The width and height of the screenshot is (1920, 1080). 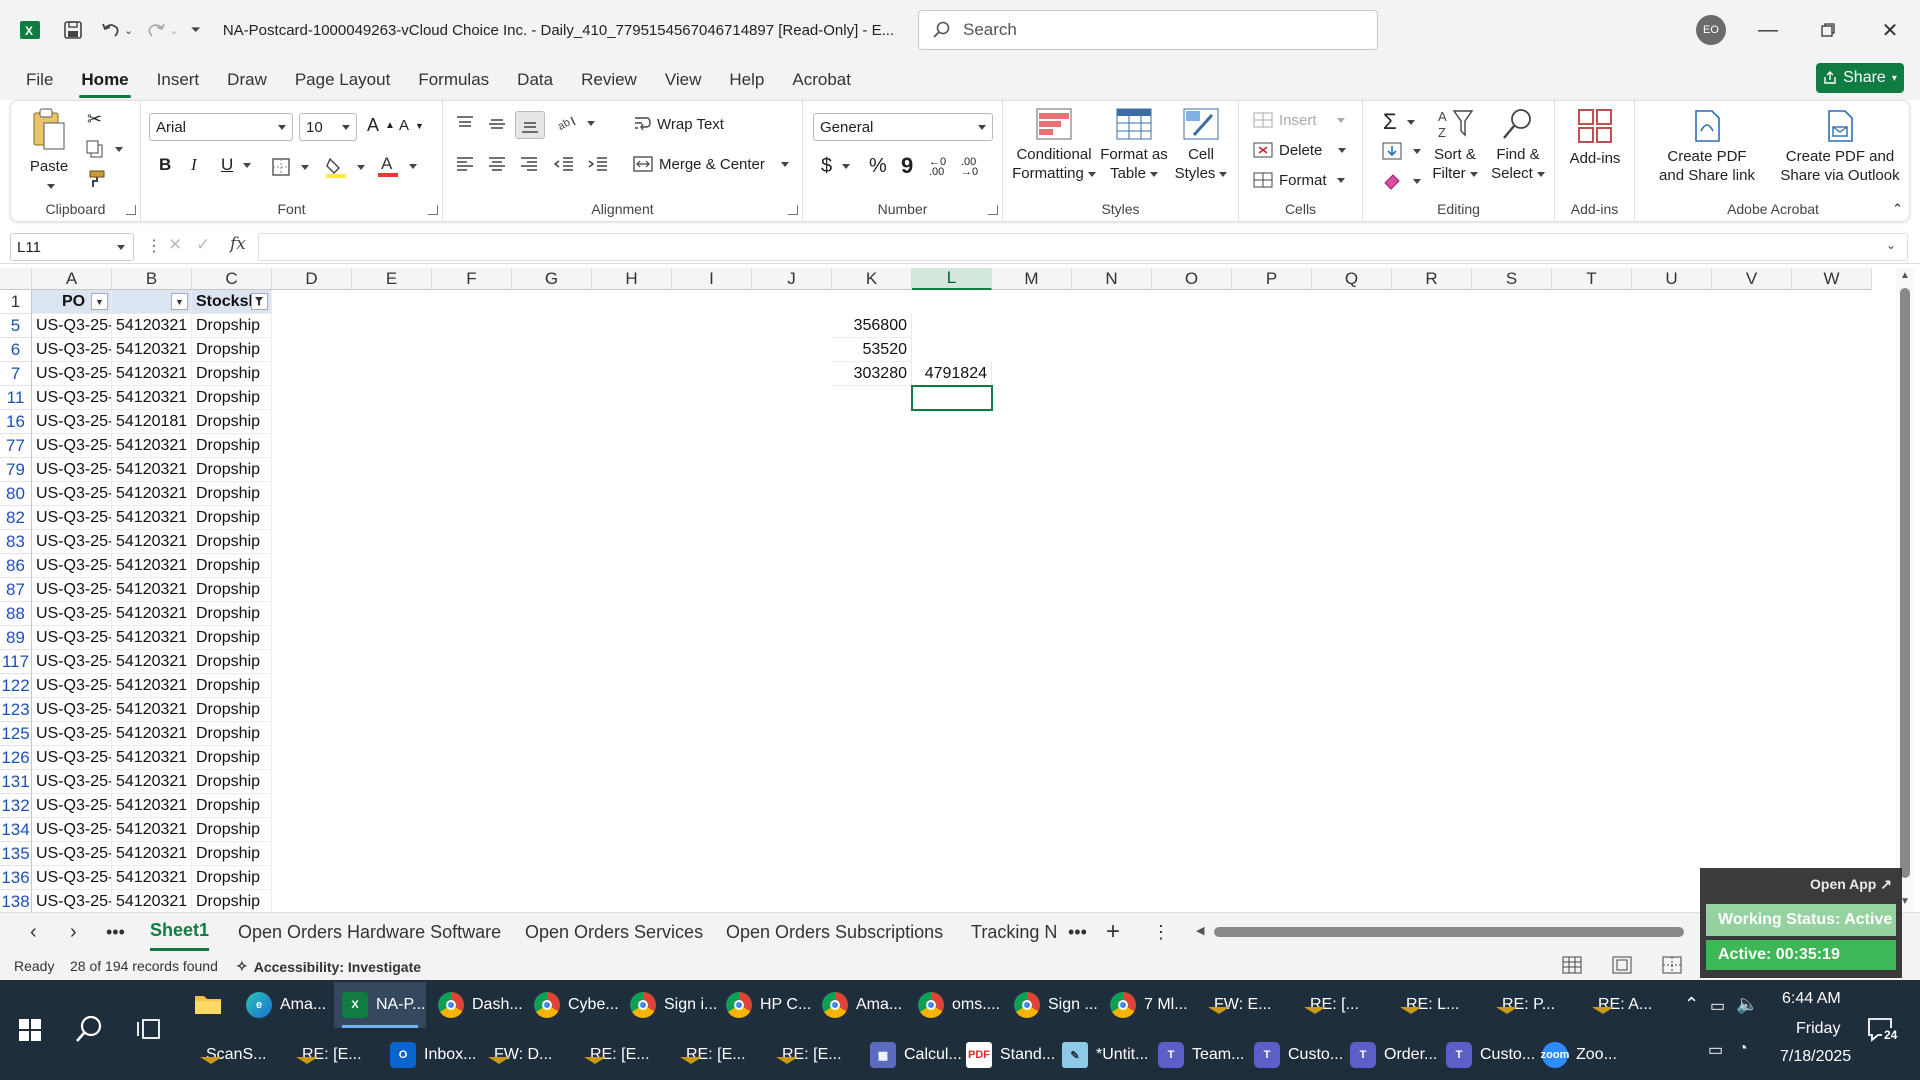 I want to click on bold-icon: B, so click(x=165, y=165).